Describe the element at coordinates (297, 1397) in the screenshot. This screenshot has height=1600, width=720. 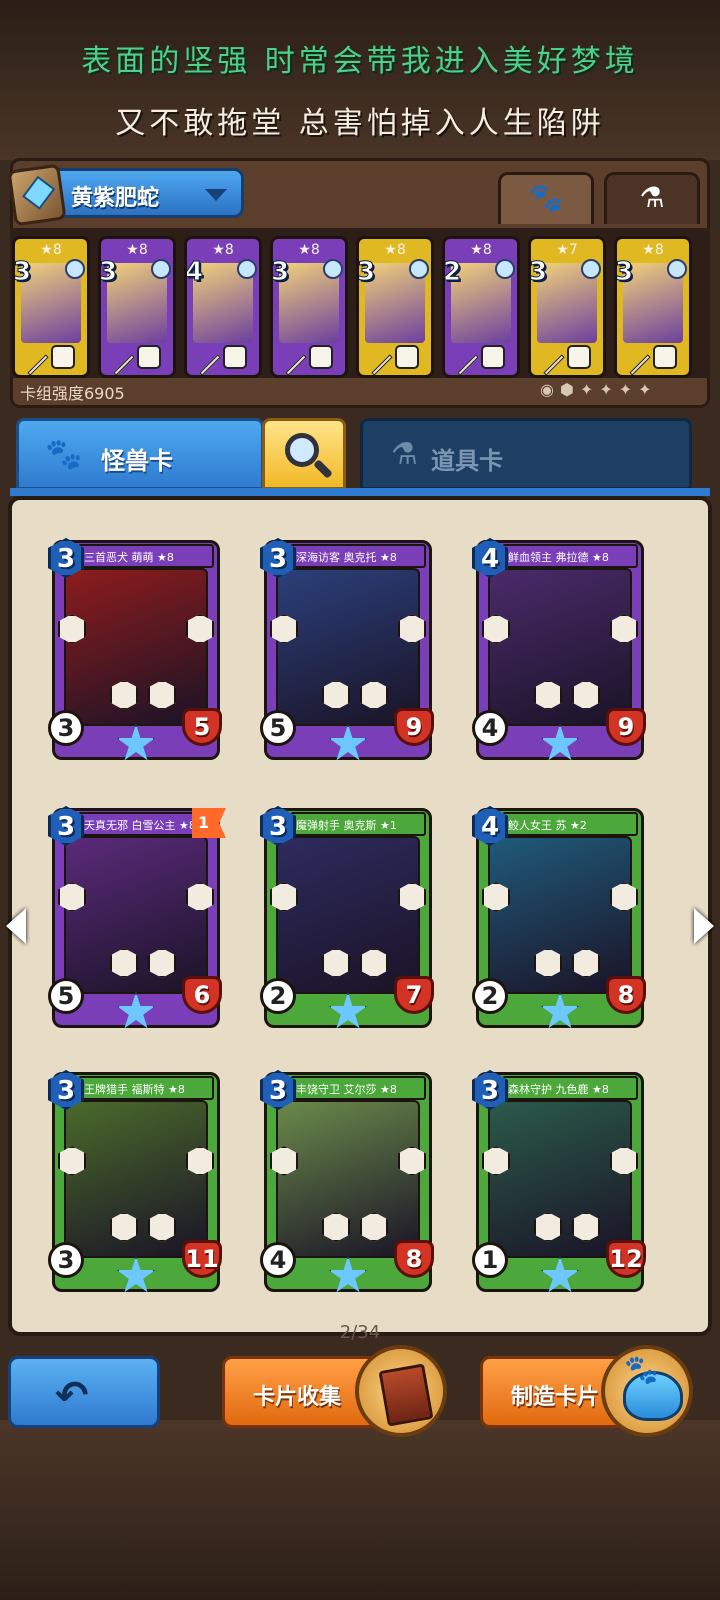
I see `card-collection-label: 卡片收集` at that location.